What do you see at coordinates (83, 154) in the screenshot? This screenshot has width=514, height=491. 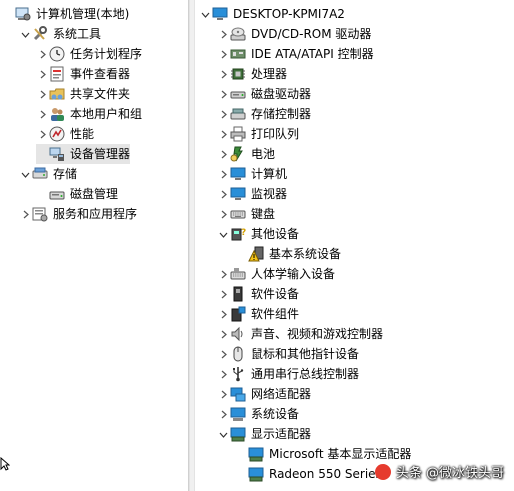 I see `tree-node-device-manager: 设备管理器` at bounding box center [83, 154].